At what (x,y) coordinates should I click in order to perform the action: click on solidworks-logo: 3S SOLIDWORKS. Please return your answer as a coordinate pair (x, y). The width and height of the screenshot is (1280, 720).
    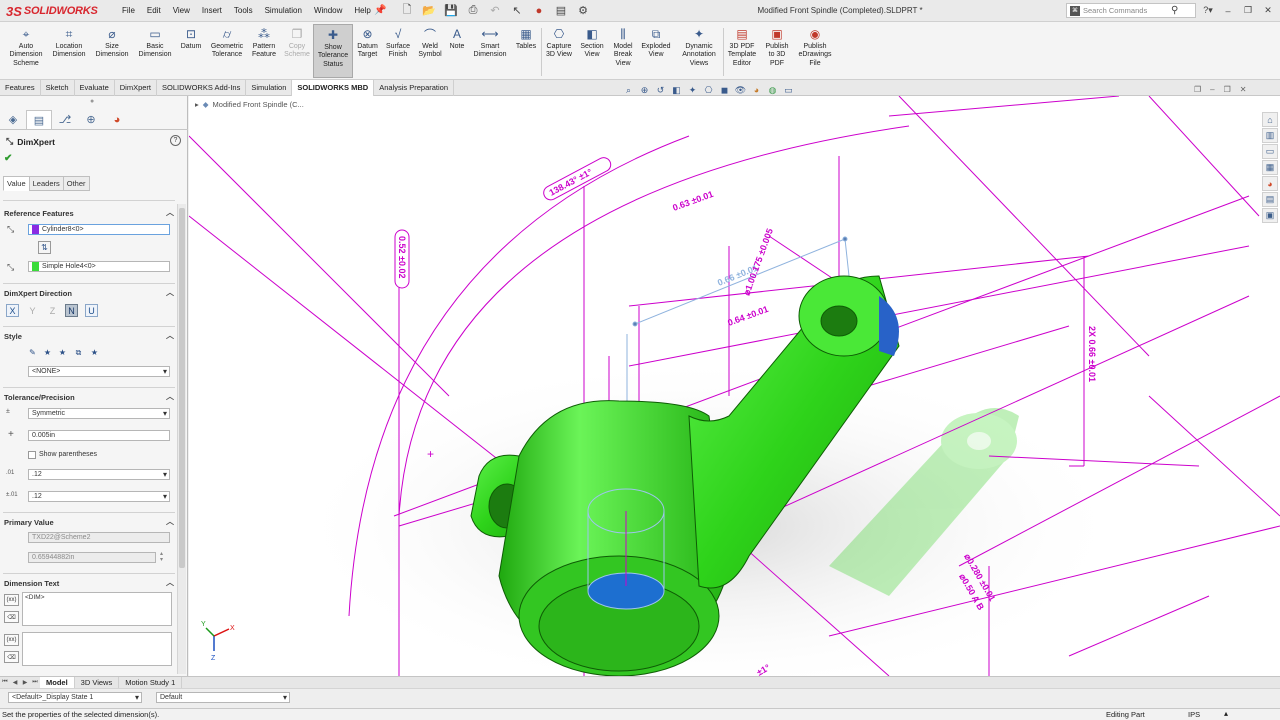
    Looking at the image, I should click on (52, 11).